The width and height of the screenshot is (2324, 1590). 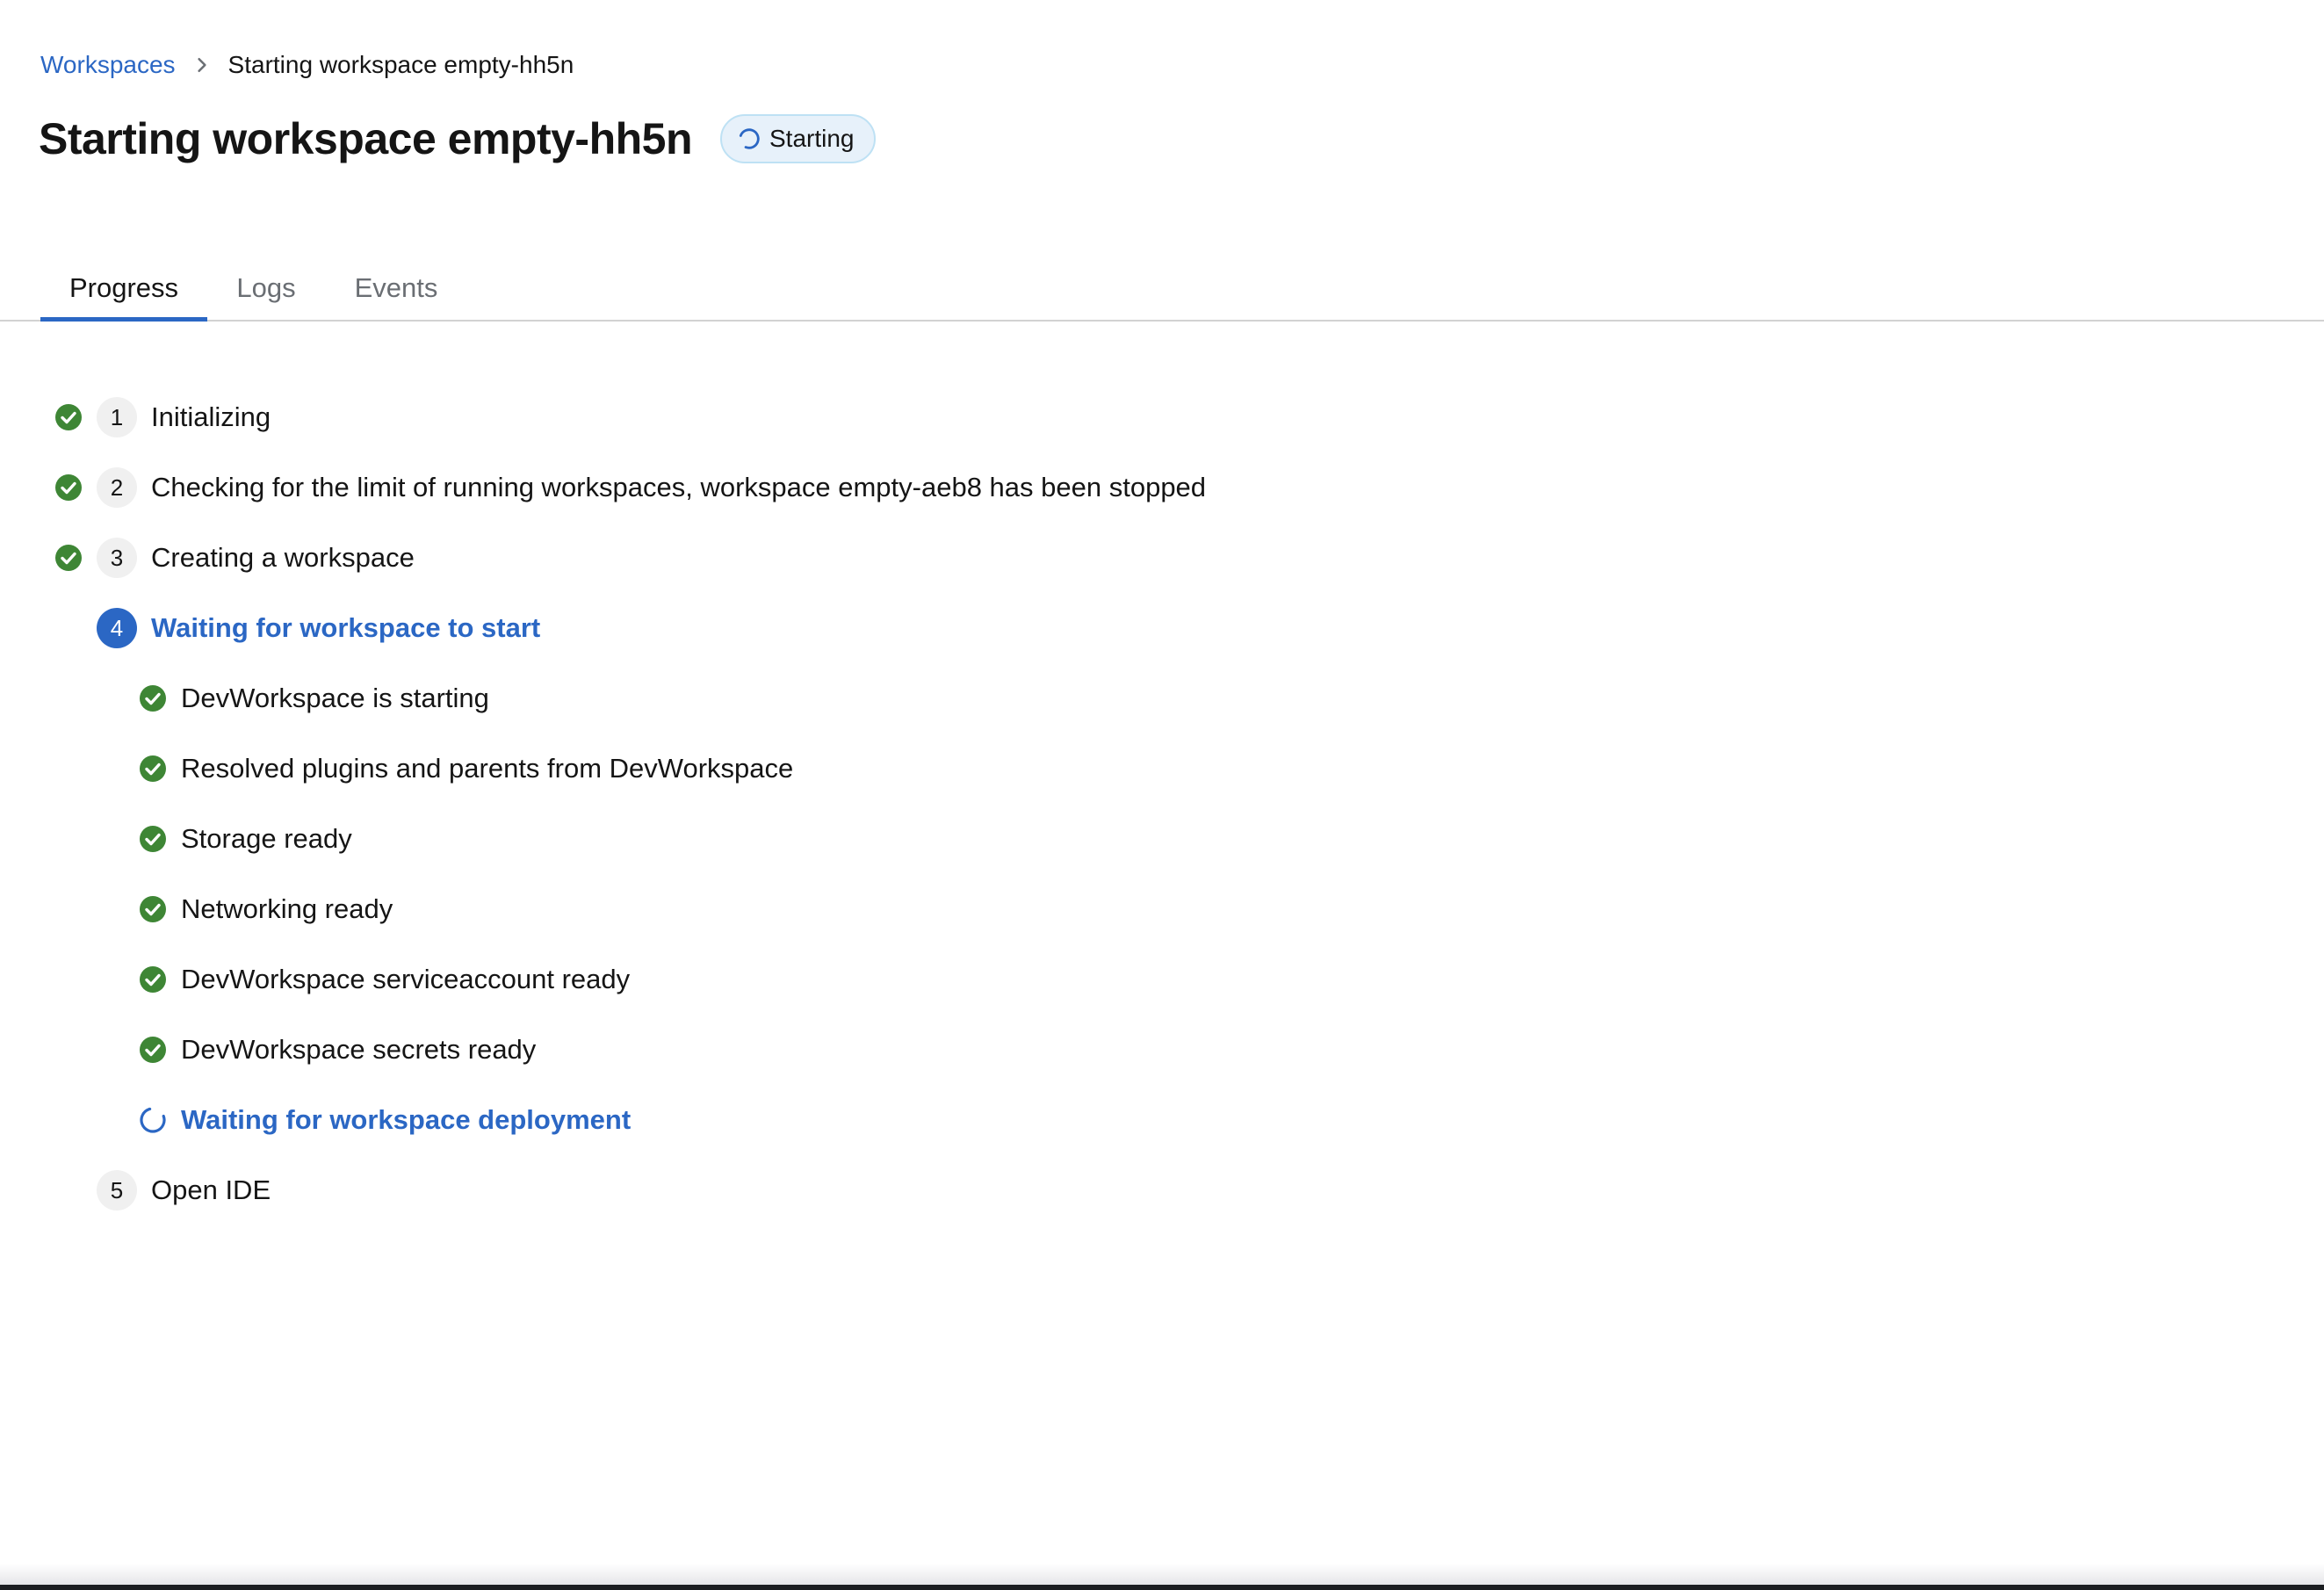 I want to click on substep-devworkspace-starting: DevWorkspace is starting, so click(x=314, y=698).